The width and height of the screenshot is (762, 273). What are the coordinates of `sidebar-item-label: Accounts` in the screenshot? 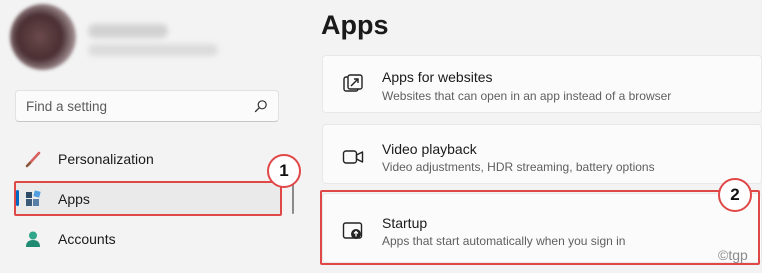 It's located at (87, 239).